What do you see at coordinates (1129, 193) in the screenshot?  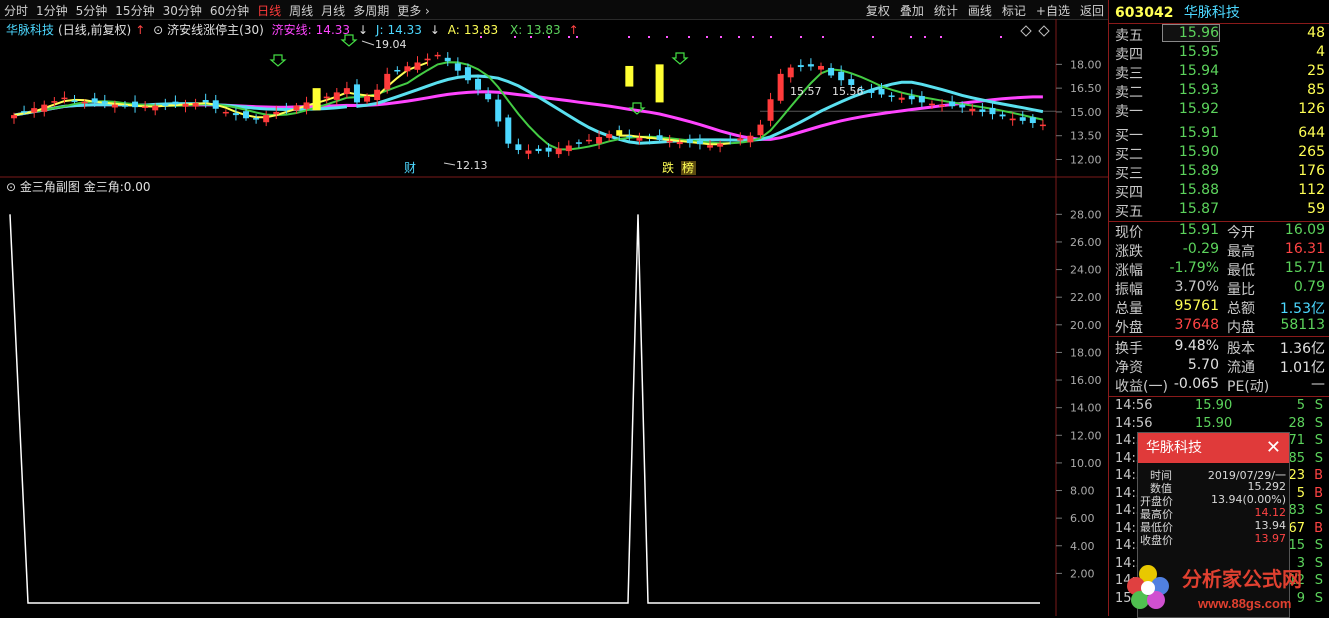 I see `buy-row-label: 买四` at bounding box center [1129, 193].